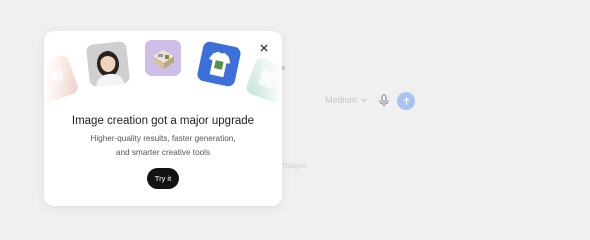 This screenshot has width=590, height=240. What do you see at coordinates (163, 152) in the screenshot?
I see `description-line-2: and smarter creative tools` at bounding box center [163, 152].